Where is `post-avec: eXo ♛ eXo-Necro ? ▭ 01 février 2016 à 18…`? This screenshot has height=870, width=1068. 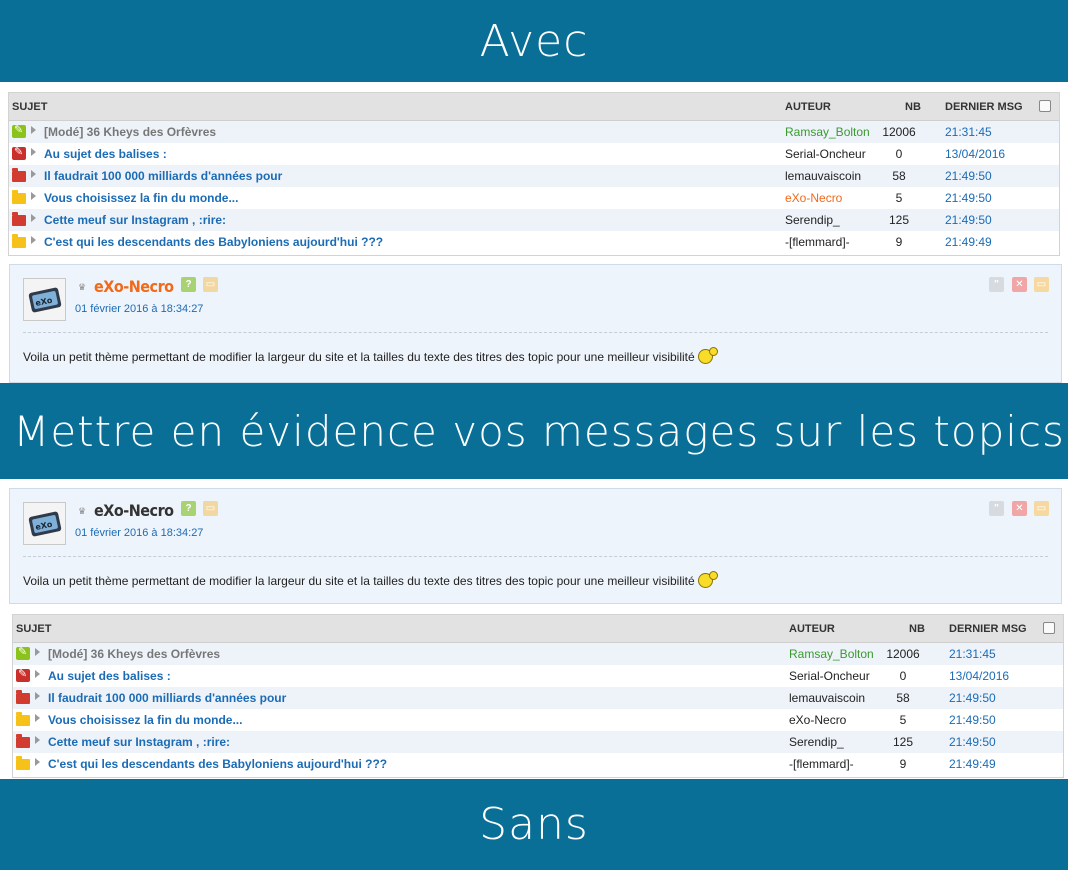 post-avec: eXo ♛ eXo-Necro ? ▭ 01 février 2016 à 18… is located at coordinates (535, 323).